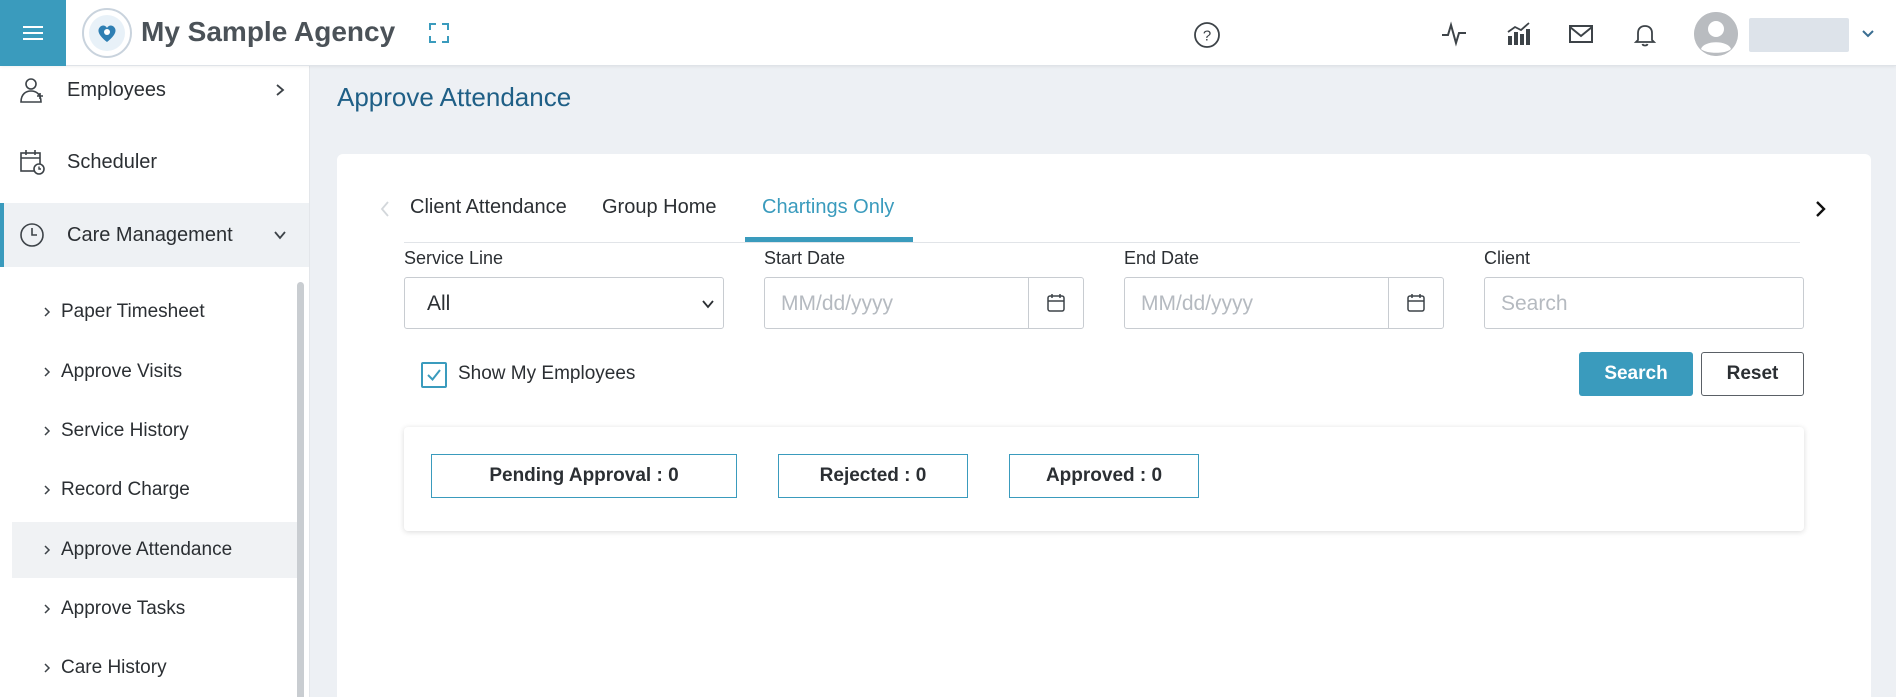  Describe the element at coordinates (147, 549) in the screenshot. I see `sidebar-subitem-label: Approve Attendance` at that location.